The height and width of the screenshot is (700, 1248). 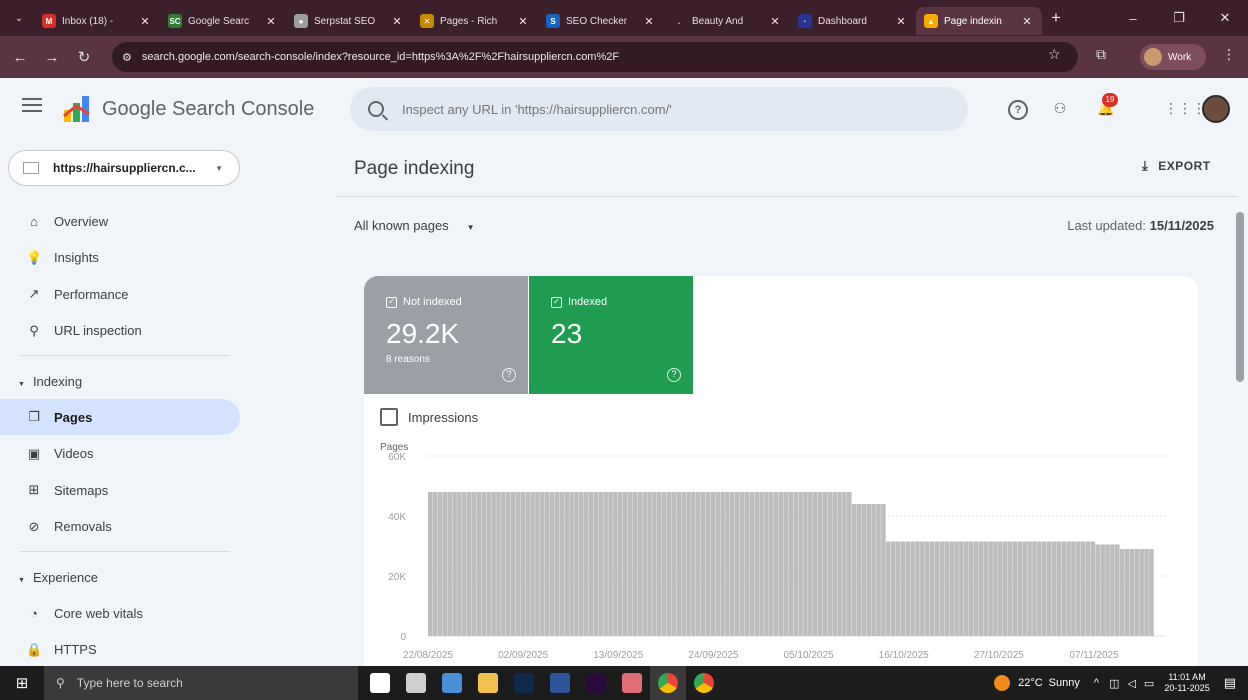 What do you see at coordinates (120, 490) in the screenshot?
I see `sidebar-item-sitemaps: ⊞ Sitemaps` at bounding box center [120, 490].